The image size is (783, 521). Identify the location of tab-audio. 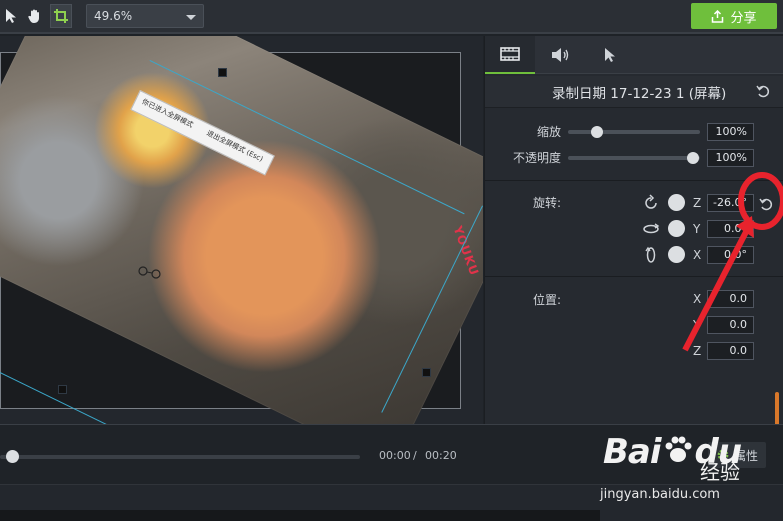
(560, 55).